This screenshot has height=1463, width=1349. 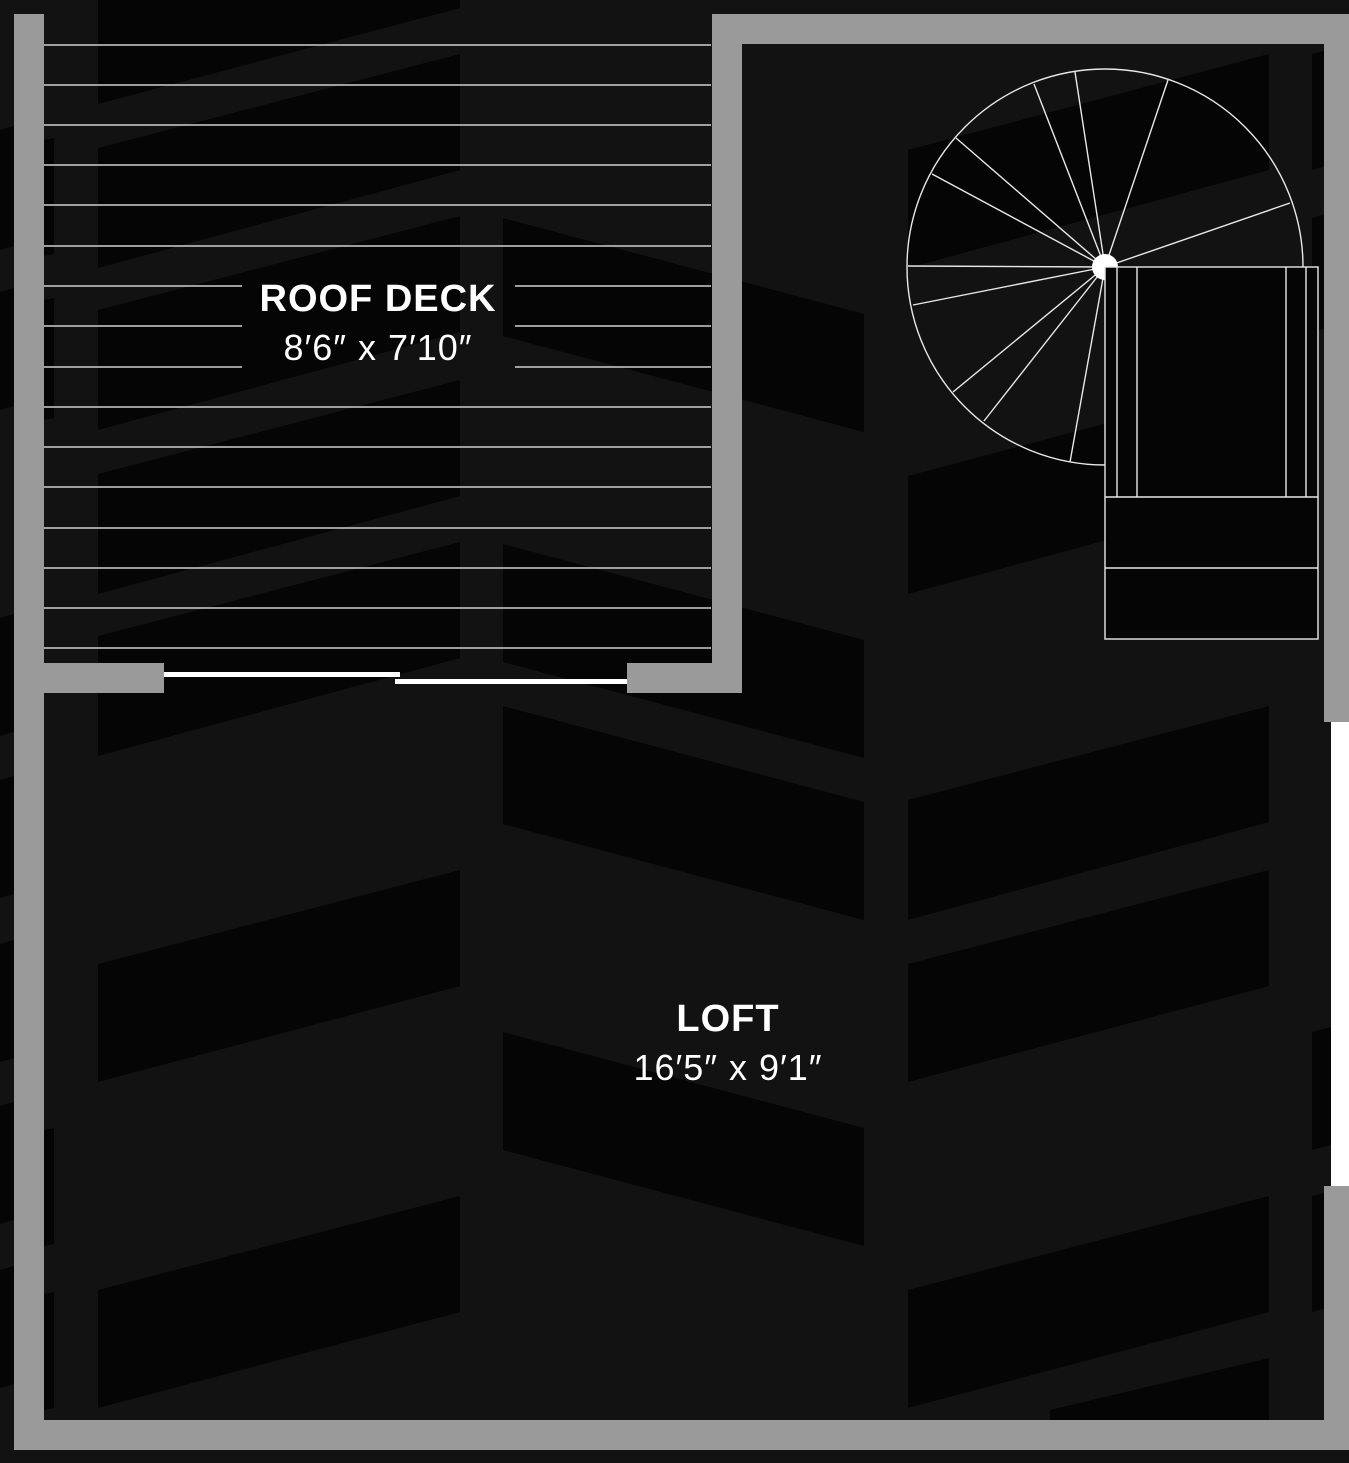 I want to click on window-right, so click(x=1340, y=954).